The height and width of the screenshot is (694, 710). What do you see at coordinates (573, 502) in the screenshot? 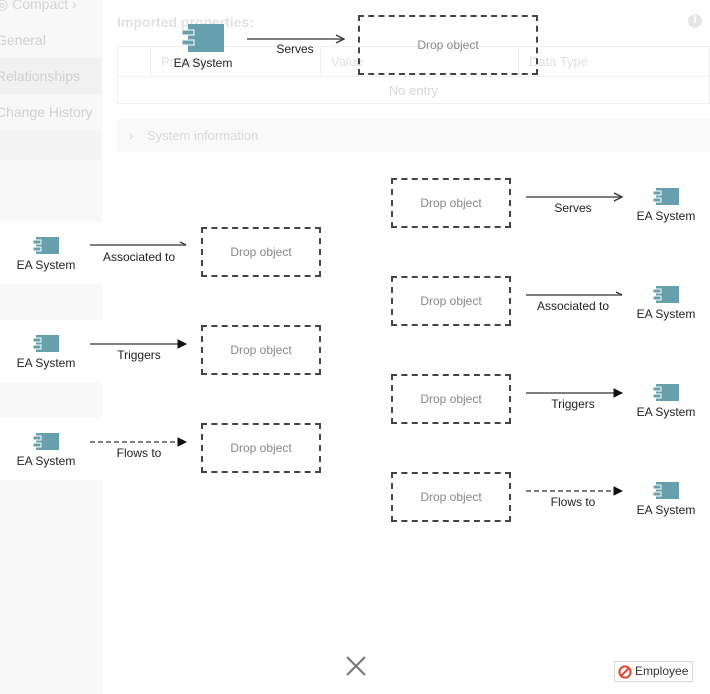
I see `edge-label-in-flows: Flows to` at bounding box center [573, 502].